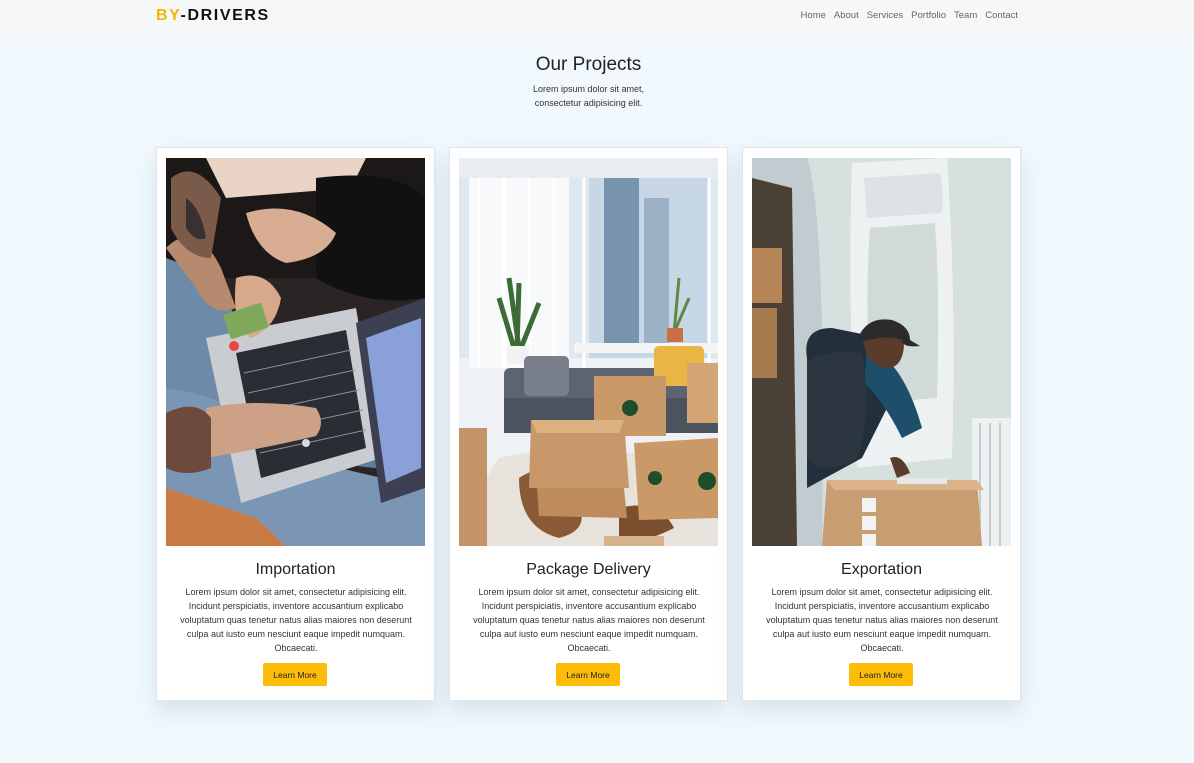 Image resolution: width=1194 pixels, height=763 pixels. What do you see at coordinates (881, 352) in the screenshot?
I see `exportation-photo` at bounding box center [881, 352].